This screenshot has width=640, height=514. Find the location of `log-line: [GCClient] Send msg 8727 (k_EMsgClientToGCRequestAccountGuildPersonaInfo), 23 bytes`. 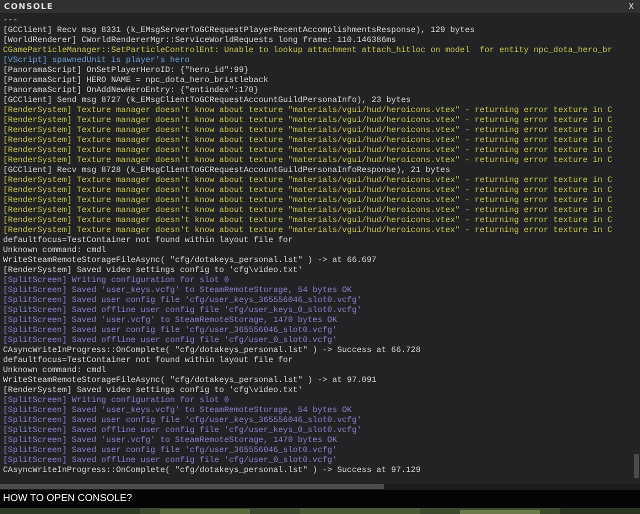

log-line: [GCClient] Send msg 8727 (k_EMsgClientToGCRequestAccountGuildPersonaInfo), 23 bytes is located at coordinates (207, 101).